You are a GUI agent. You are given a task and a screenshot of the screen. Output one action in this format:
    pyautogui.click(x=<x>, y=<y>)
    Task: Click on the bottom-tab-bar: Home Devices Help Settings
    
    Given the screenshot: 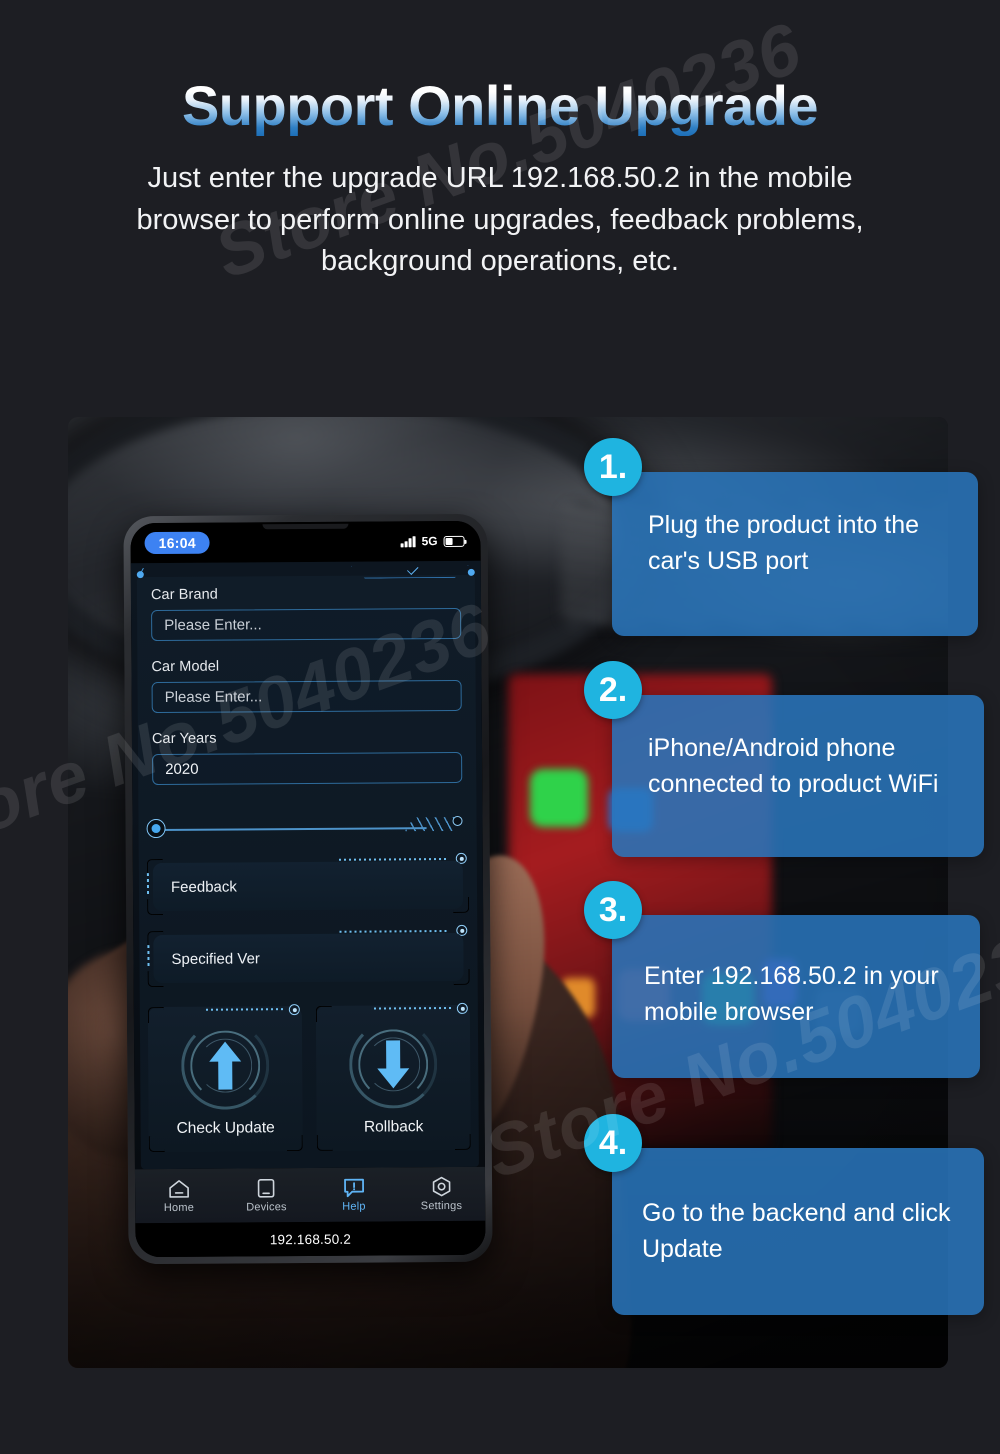 What is the action you would take?
    pyautogui.click(x=310, y=1195)
    